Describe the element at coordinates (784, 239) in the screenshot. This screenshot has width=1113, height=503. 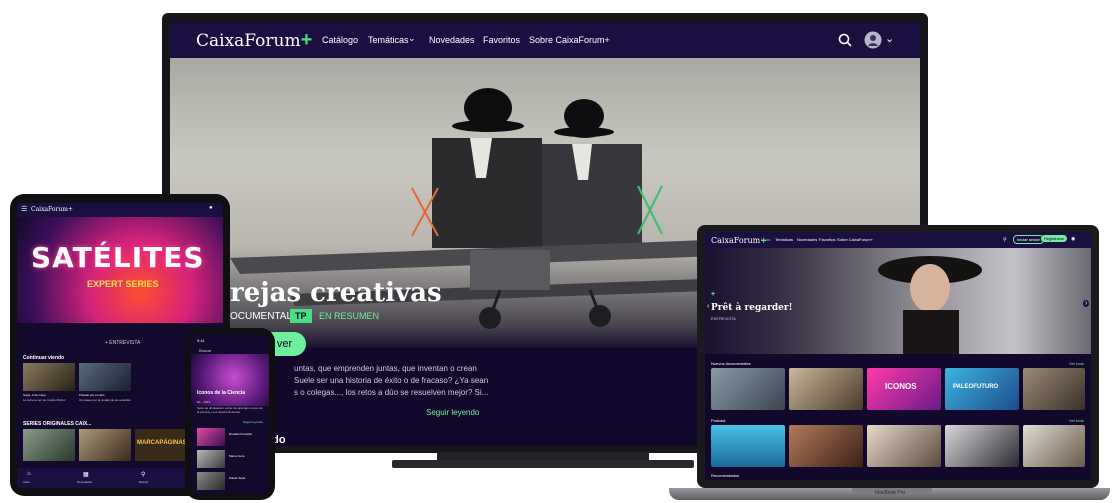
I see `laptop-nav-tematicas: Temáticas` at that location.